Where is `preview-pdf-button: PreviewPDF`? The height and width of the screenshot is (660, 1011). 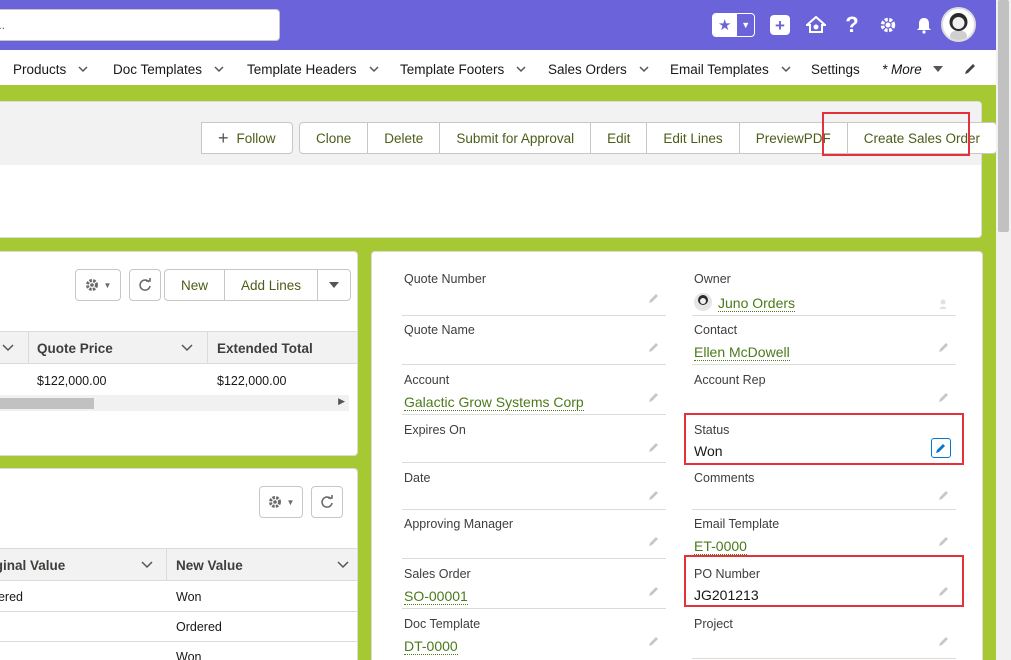 preview-pdf-button: PreviewPDF is located at coordinates (793, 138).